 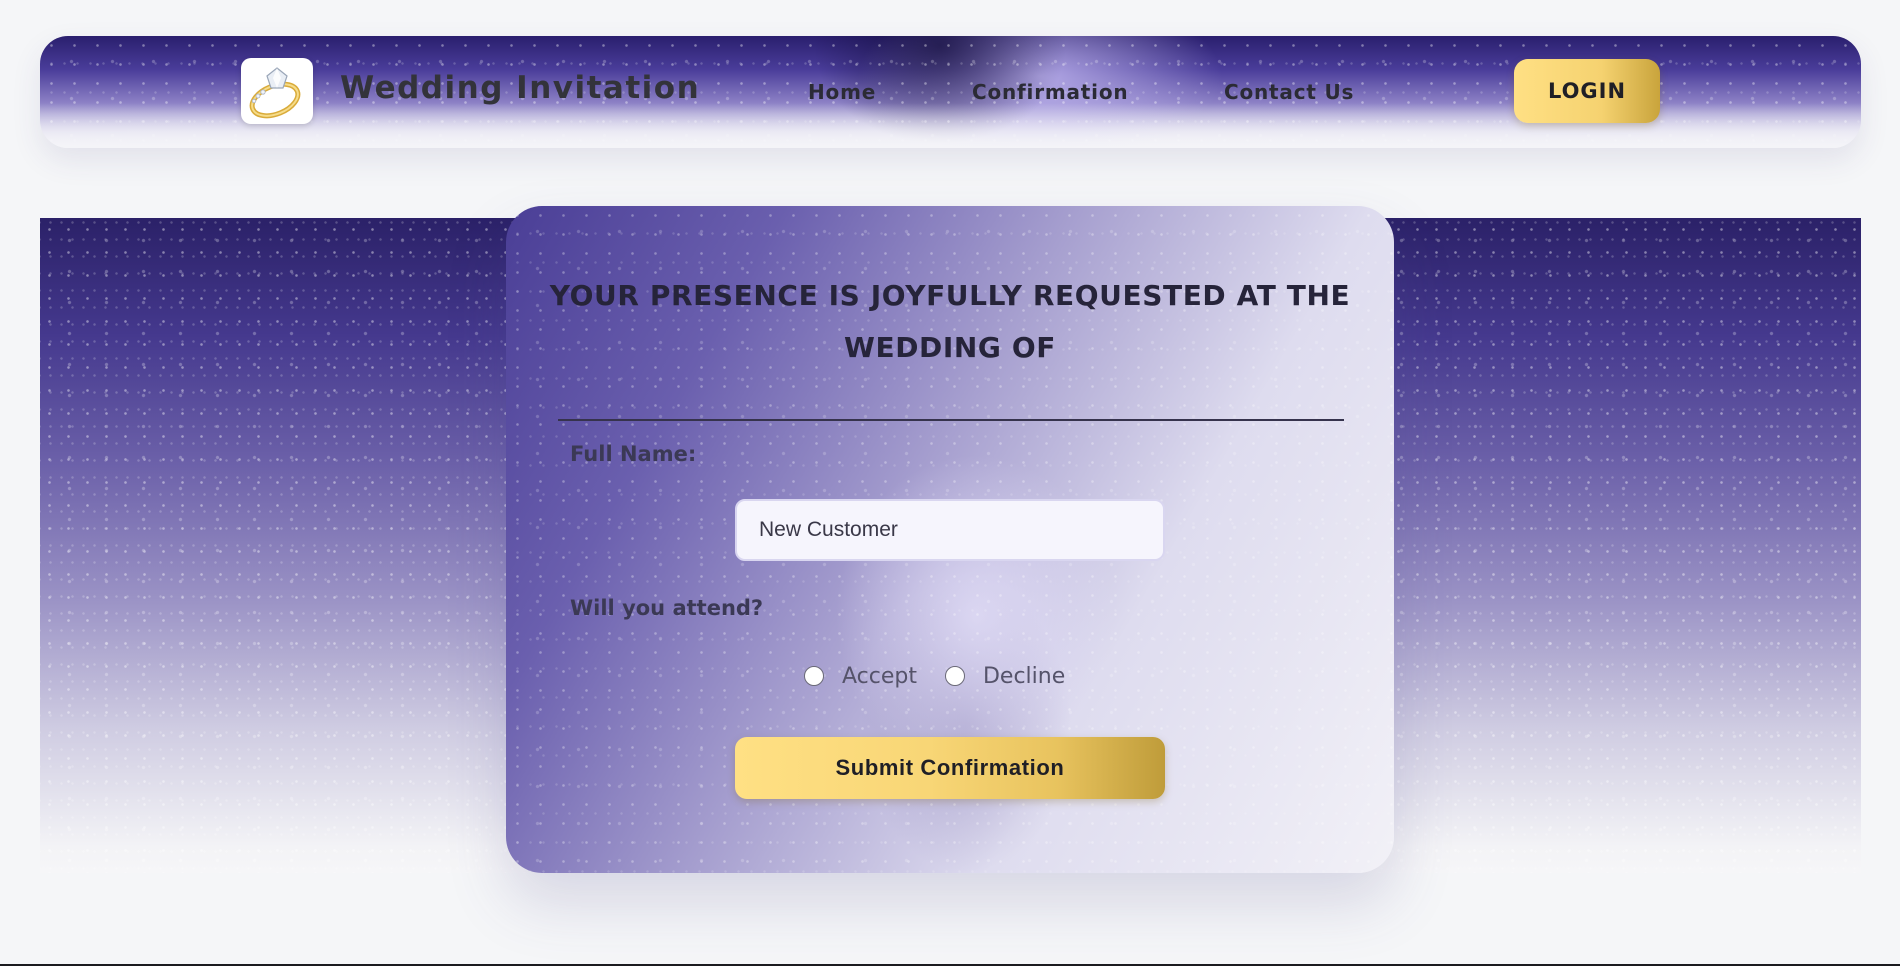 I want to click on decline-option: Decline, so click(x=1005, y=676).